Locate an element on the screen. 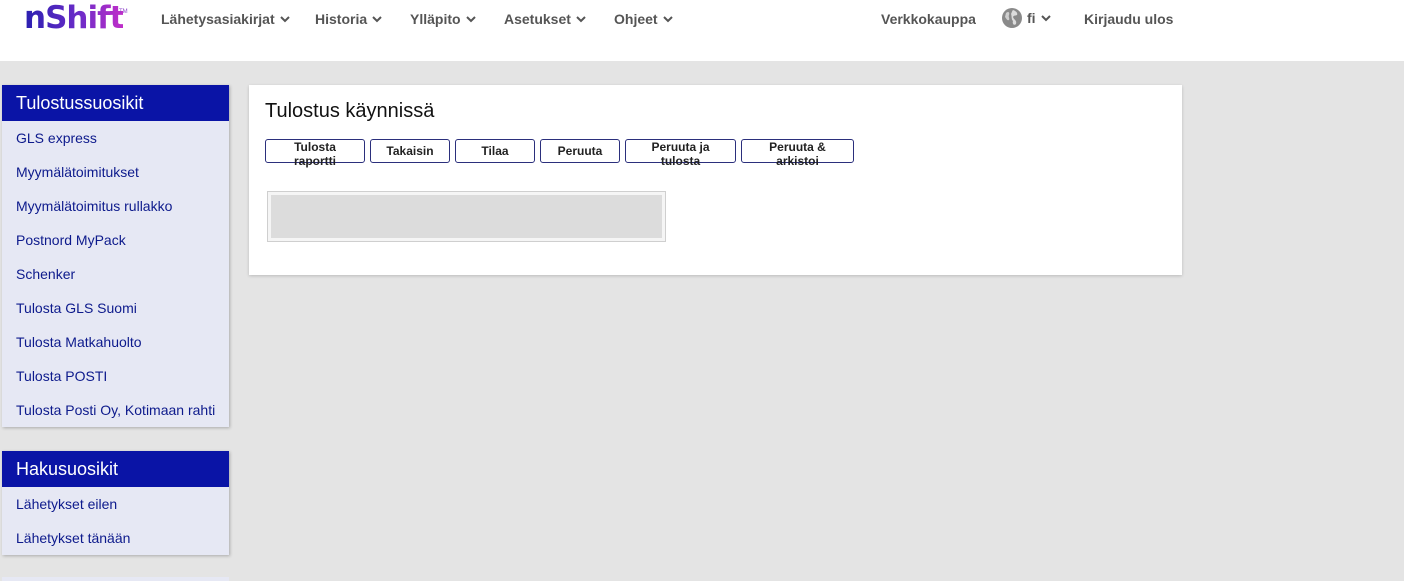 This screenshot has height=581, width=1404. cancel-and-print-button: Peruuta ja tulosta is located at coordinates (680, 153).